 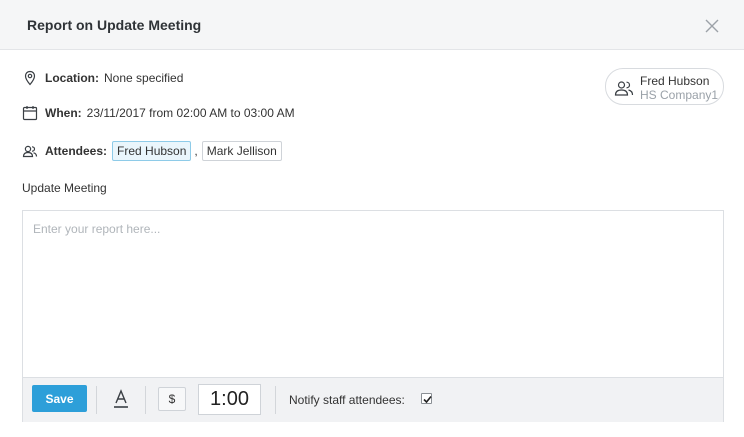 I want to click on customer-name: Fred Hubson, so click(x=675, y=81).